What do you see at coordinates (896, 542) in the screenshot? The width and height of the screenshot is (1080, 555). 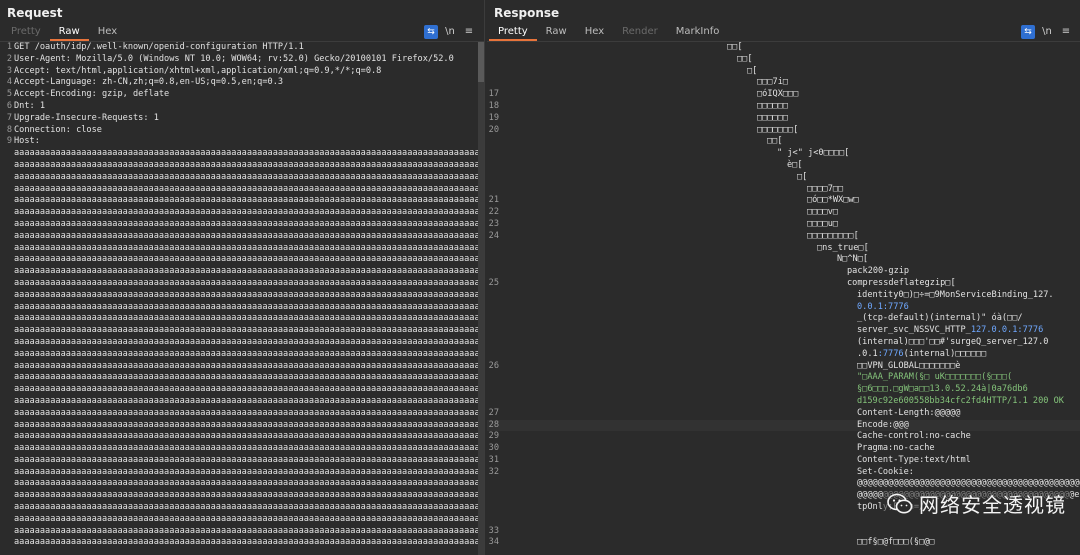 I see `line-text: □□f§□@f□□□(§□@□` at bounding box center [896, 542].